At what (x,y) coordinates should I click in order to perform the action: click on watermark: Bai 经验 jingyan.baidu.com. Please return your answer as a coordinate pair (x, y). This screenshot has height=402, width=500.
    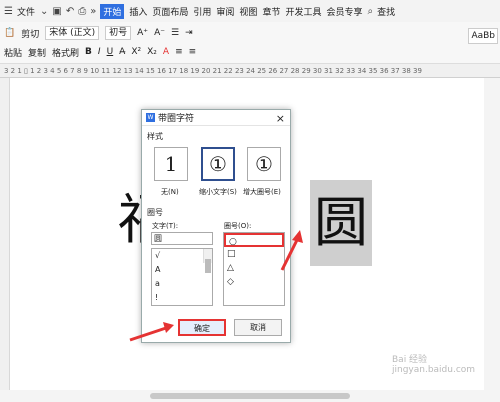
    Looking at the image, I should click on (434, 365).